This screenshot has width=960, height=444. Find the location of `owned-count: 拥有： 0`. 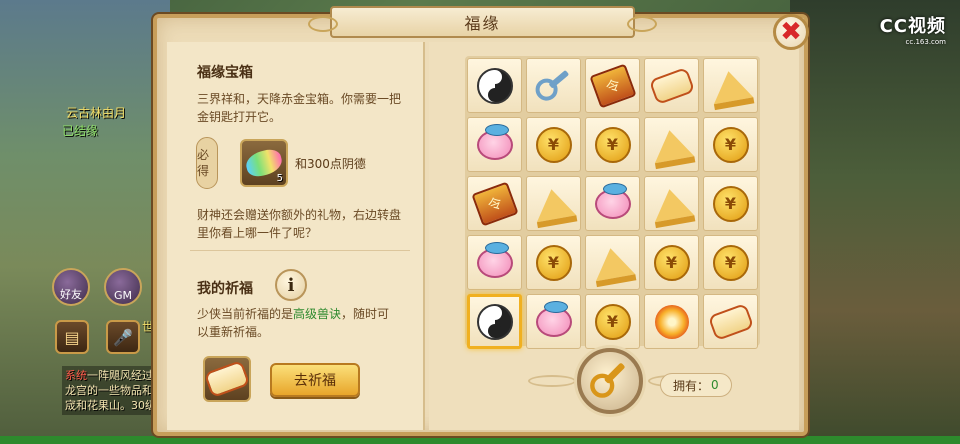

owned-count: 拥有： 0 is located at coordinates (696, 385).